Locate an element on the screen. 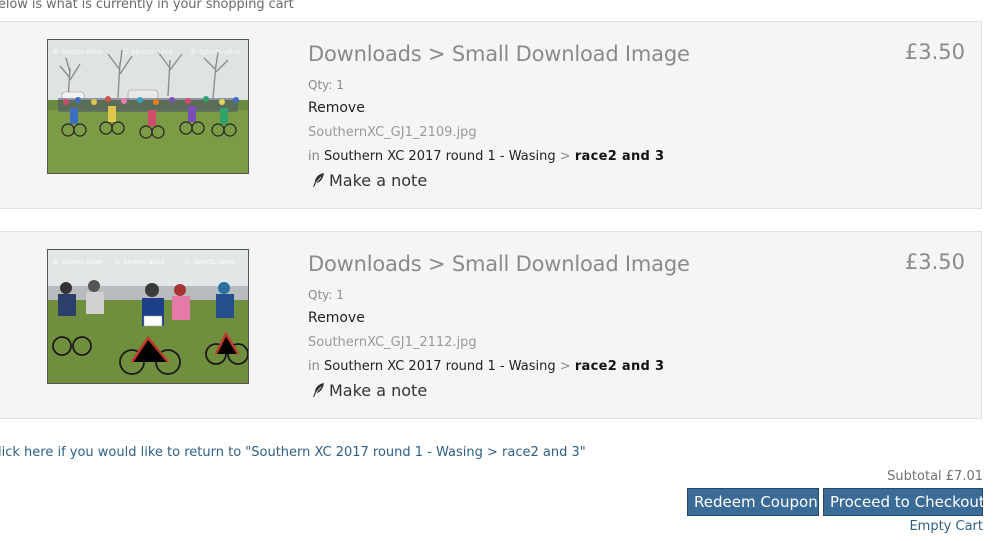 The image size is (1003, 541). proceed-to-checkout-button: Proceed to Checkout is located at coordinates (904, 502).